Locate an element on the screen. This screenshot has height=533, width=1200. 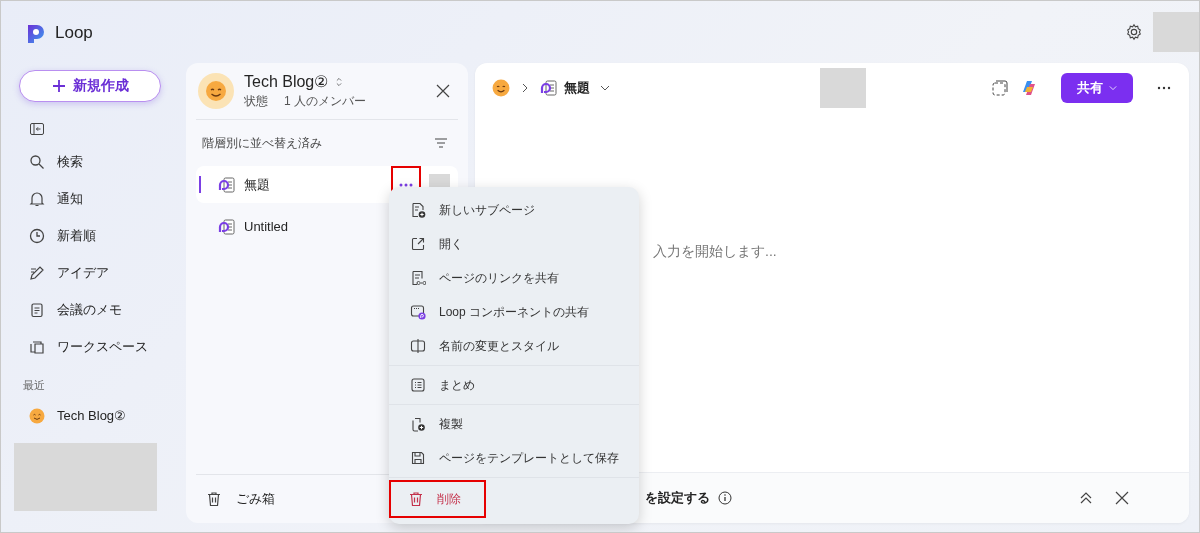
menu-item: ページをテンプレートとして保存 is located at coordinates (514, 458).